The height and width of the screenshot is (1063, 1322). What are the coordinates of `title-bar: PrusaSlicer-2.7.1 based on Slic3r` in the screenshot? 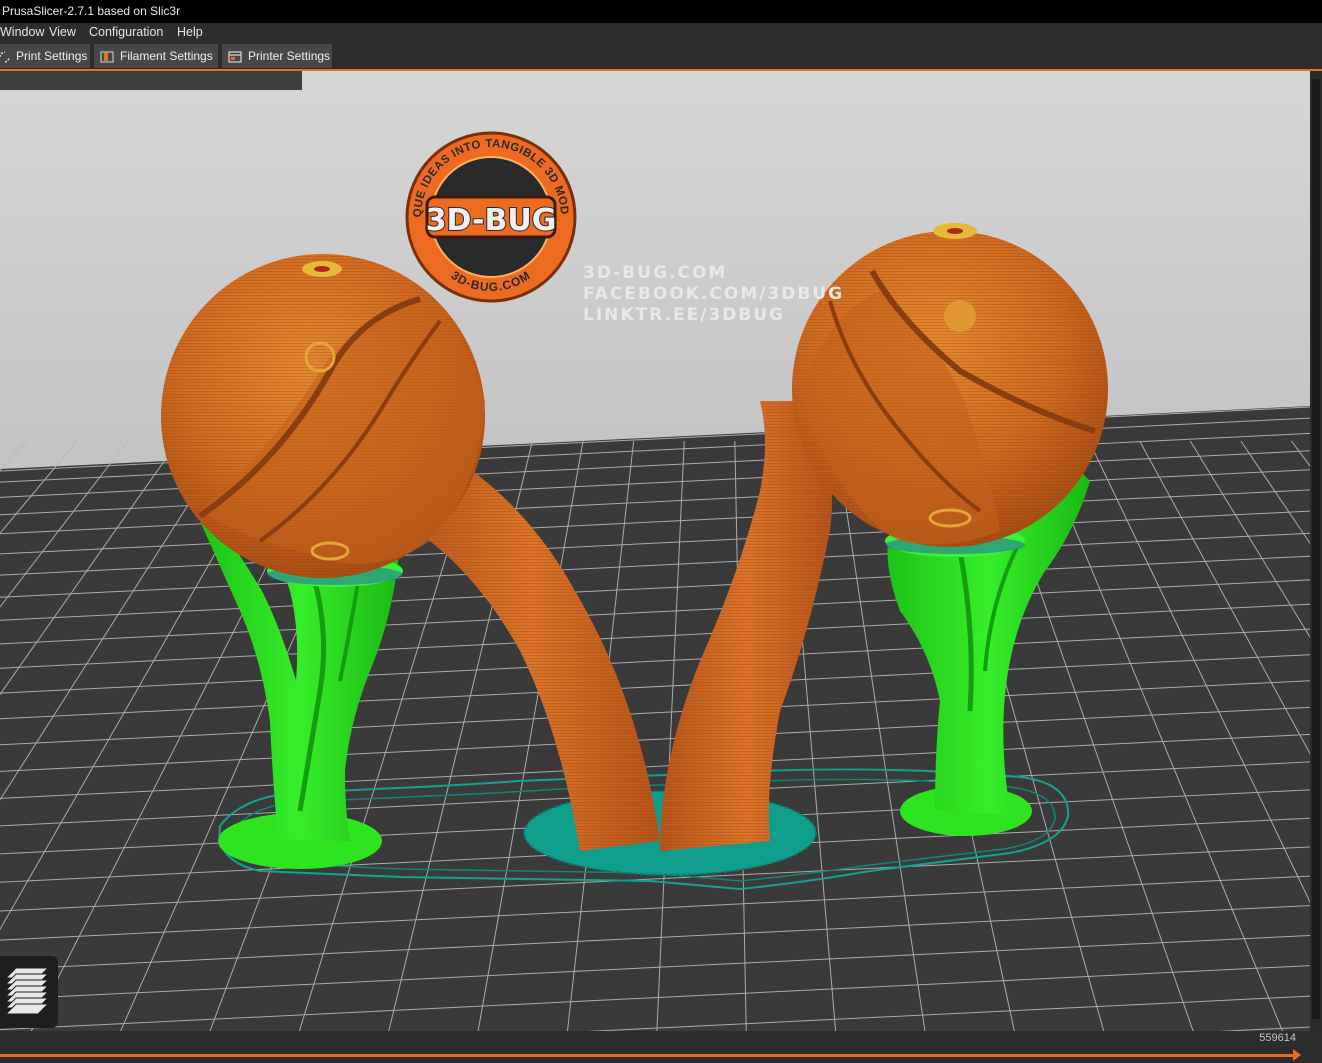 It's located at (661, 11).